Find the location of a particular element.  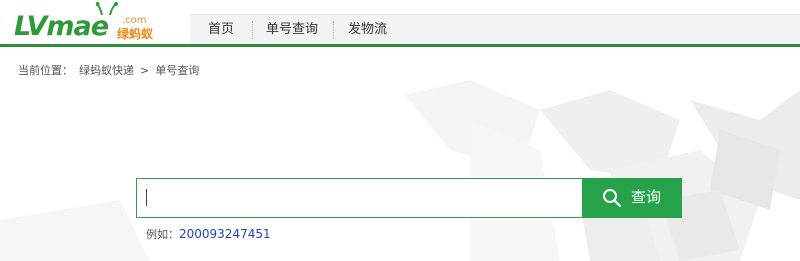

logo-chinese-name: 绿蚂蚁 is located at coordinates (135, 34).